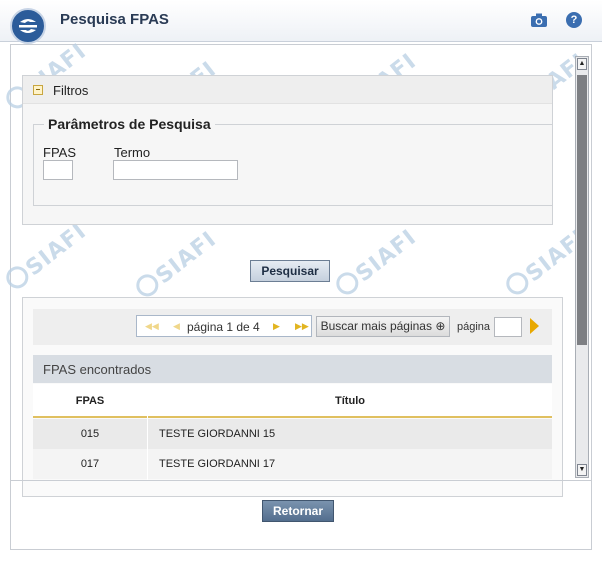  I want to click on scroll-down-icon: ▼, so click(582, 470).